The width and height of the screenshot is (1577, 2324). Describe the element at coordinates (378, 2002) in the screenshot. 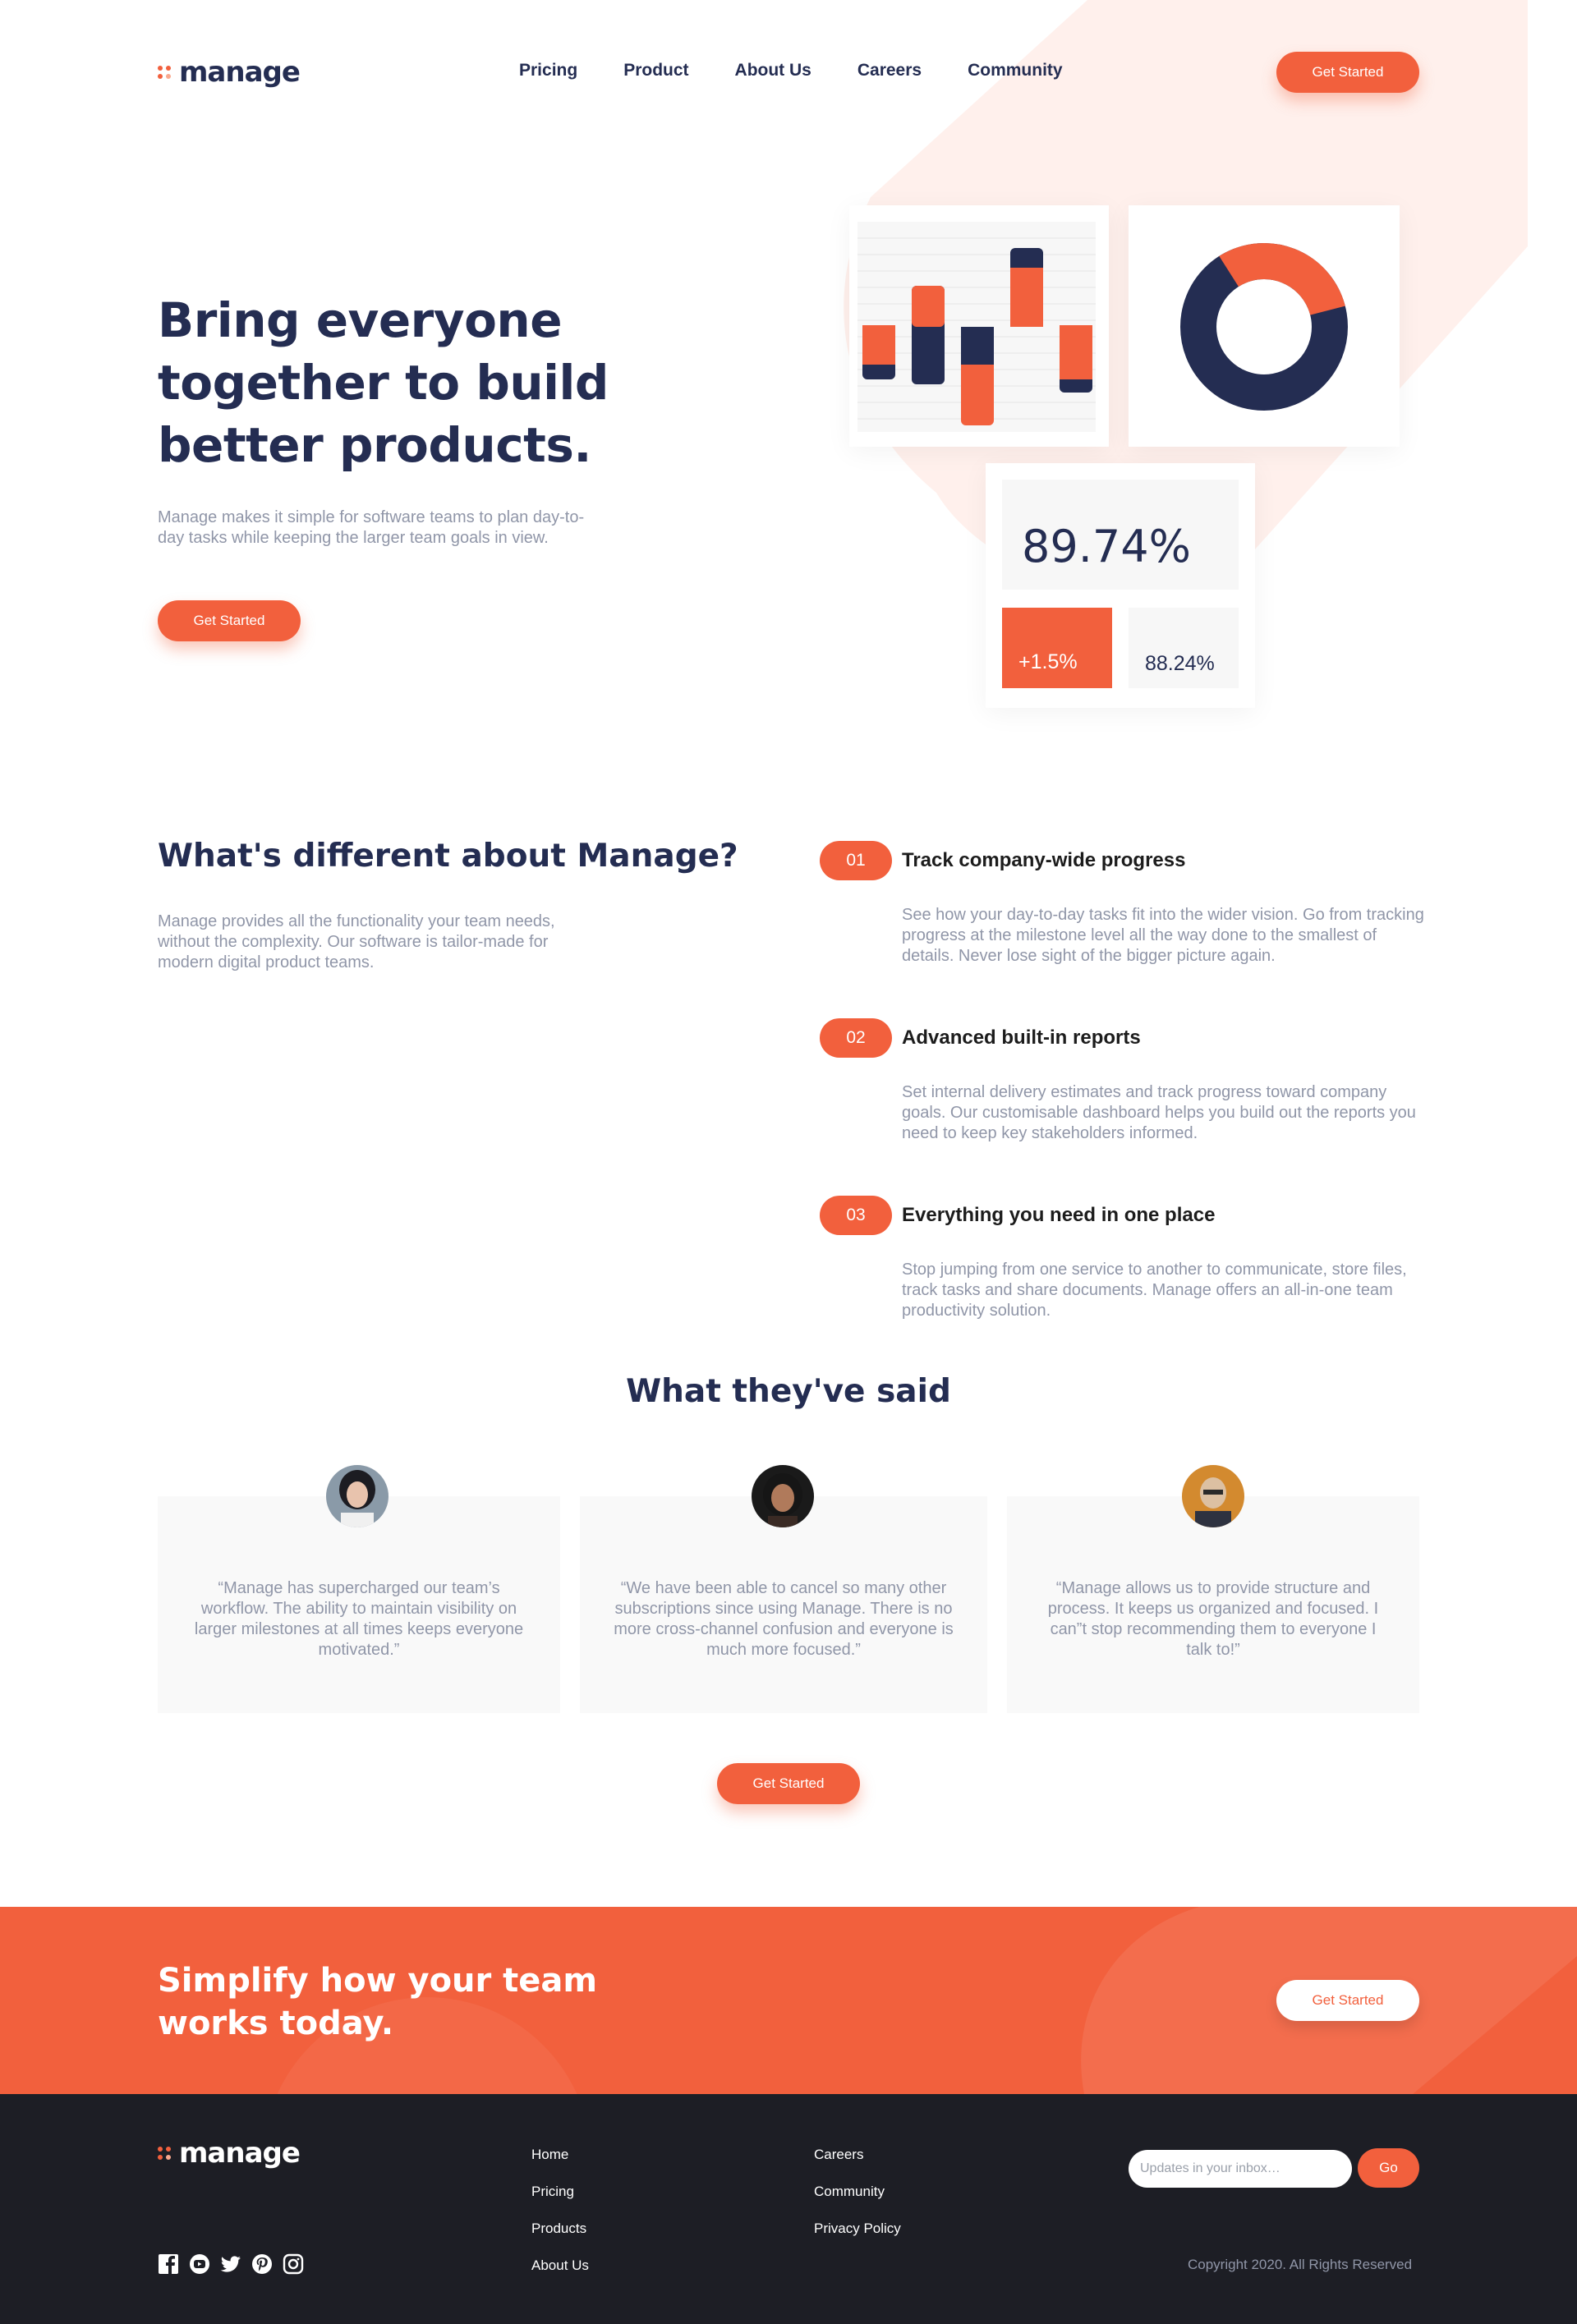

I see `cta-title: Simplify how your team works today.` at that location.